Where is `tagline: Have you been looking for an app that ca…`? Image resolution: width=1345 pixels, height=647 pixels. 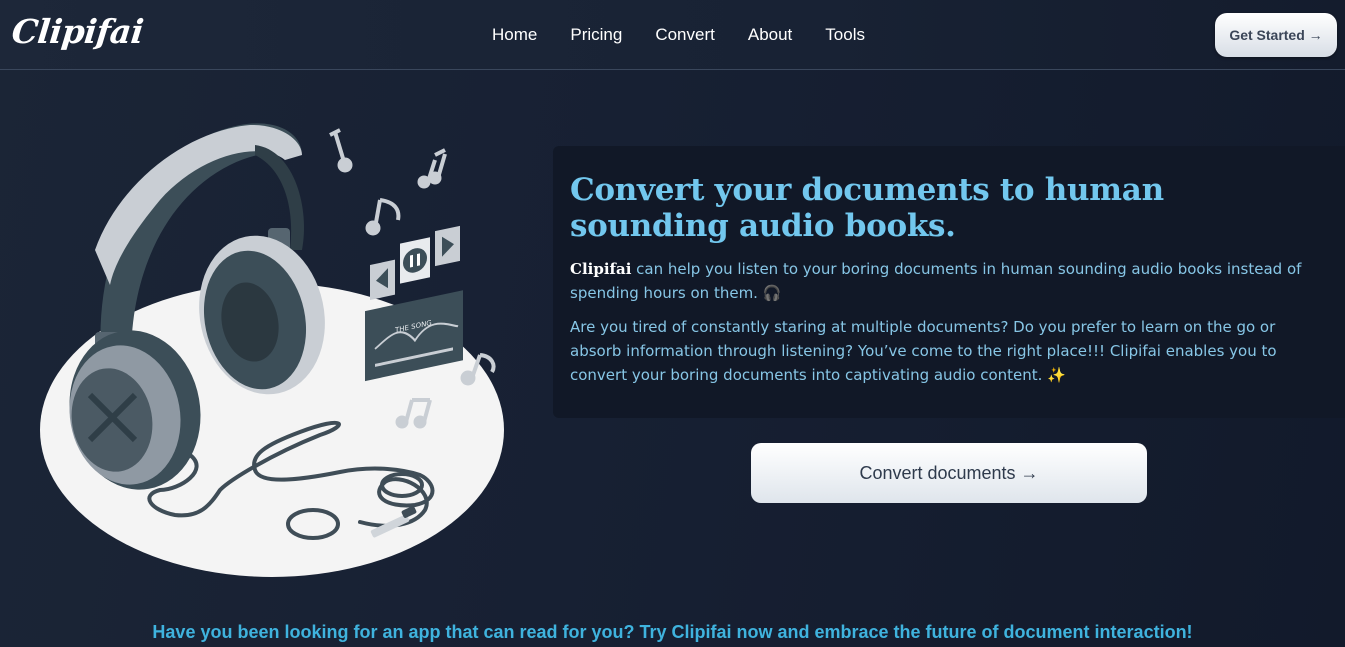 tagline: Have you been looking for an app that ca… is located at coordinates (672, 632).